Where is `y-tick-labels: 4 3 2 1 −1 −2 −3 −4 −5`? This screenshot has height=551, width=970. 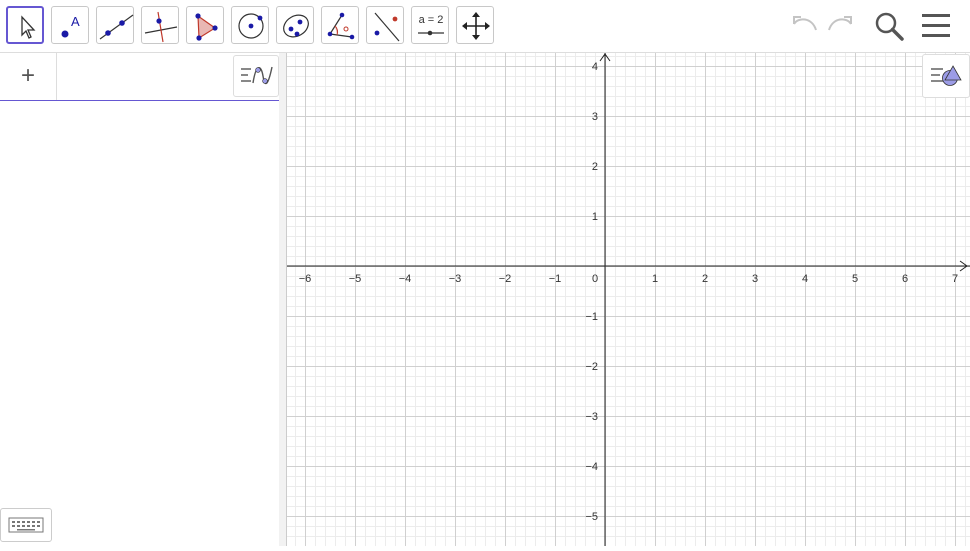 y-tick-labels: 4 3 2 1 −1 −2 −3 −4 −5 is located at coordinates (591, 292).